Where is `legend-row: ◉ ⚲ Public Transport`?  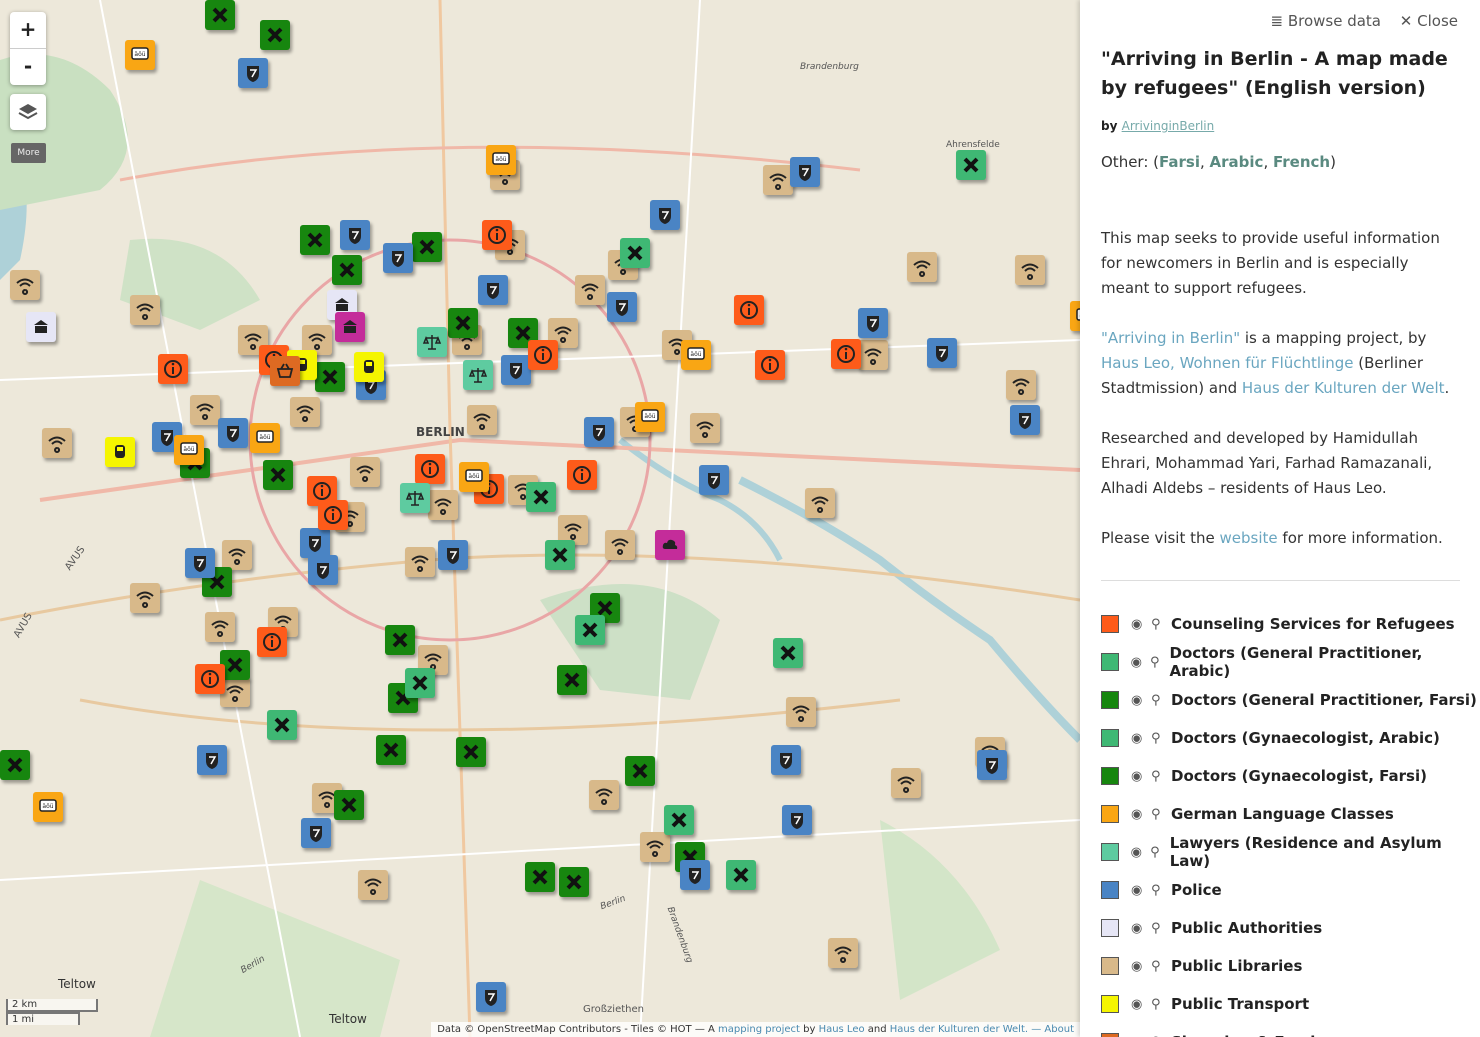 legend-row: ◉ ⚲ Public Transport is located at coordinates (1290, 1004).